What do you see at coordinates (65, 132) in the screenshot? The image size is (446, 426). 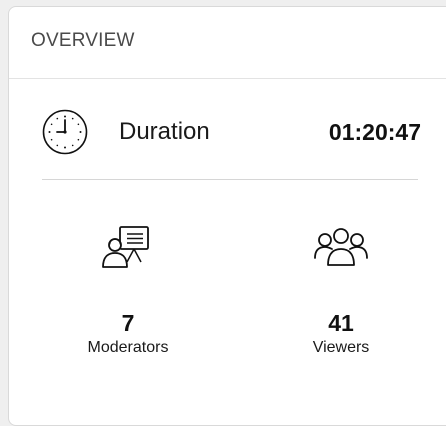 I see `clock-icon` at bounding box center [65, 132].